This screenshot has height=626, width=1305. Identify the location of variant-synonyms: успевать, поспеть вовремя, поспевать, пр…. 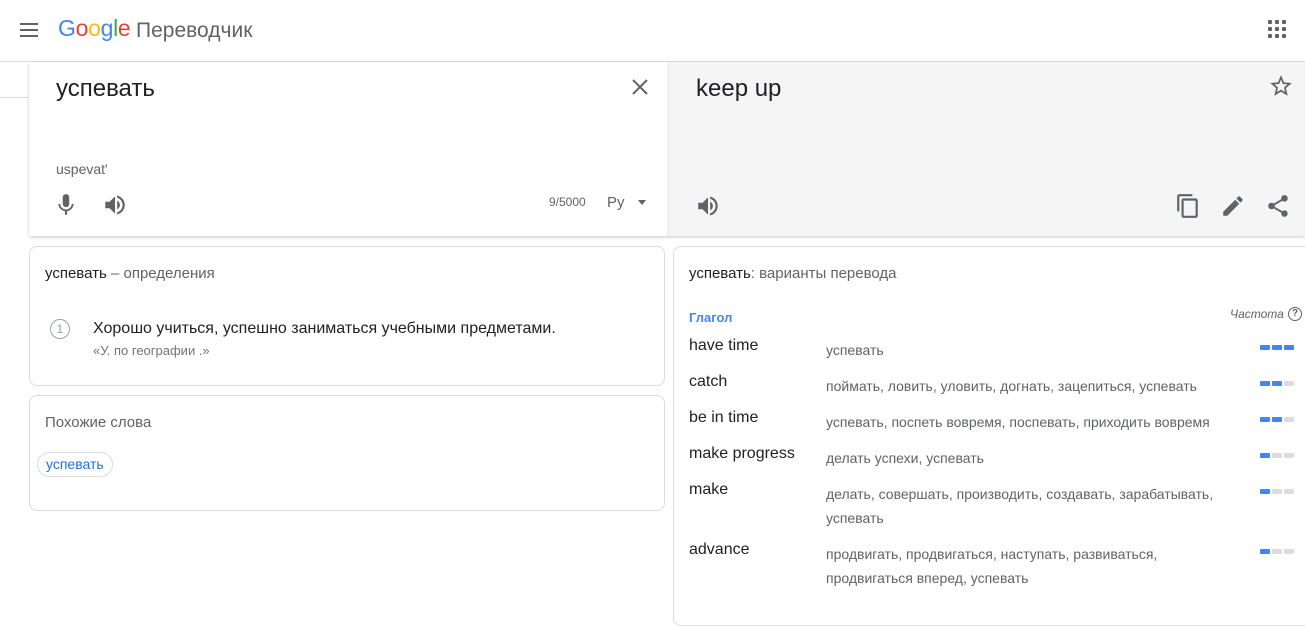
(1036, 422).